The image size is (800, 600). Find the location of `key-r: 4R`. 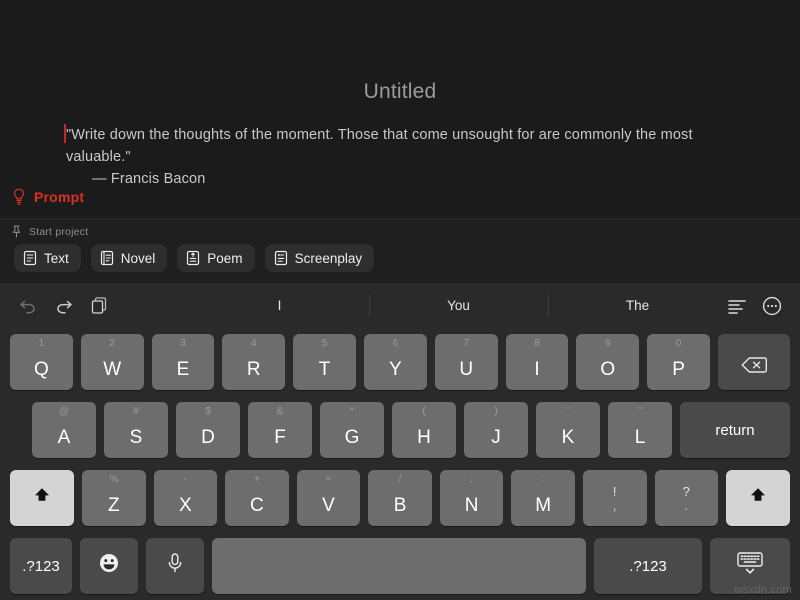

key-r: 4R is located at coordinates (254, 362).